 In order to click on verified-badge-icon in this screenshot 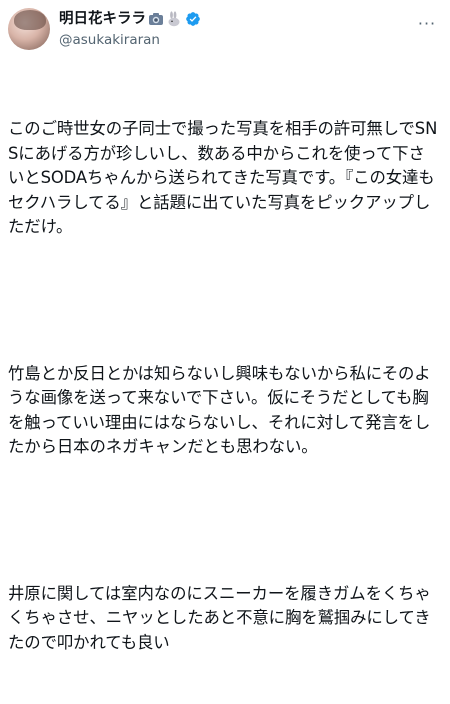, I will do `click(193, 19)`.